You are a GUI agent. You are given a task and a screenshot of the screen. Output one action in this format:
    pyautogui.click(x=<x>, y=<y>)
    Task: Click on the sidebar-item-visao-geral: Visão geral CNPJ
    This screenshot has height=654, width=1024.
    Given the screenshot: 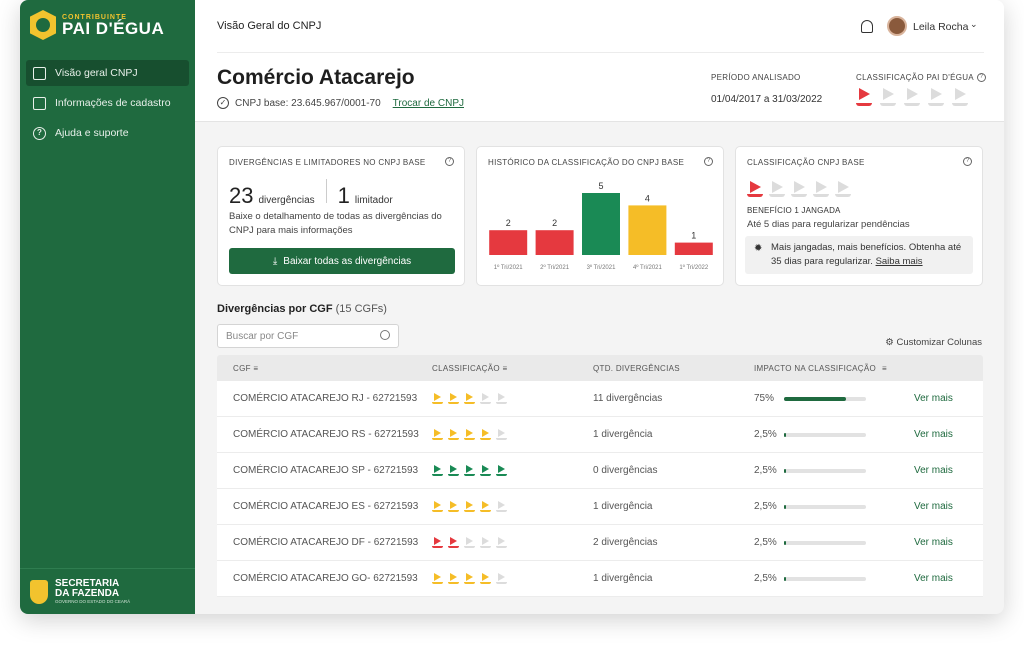 What is the action you would take?
    pyautogui.click(x=107, y=73)
    